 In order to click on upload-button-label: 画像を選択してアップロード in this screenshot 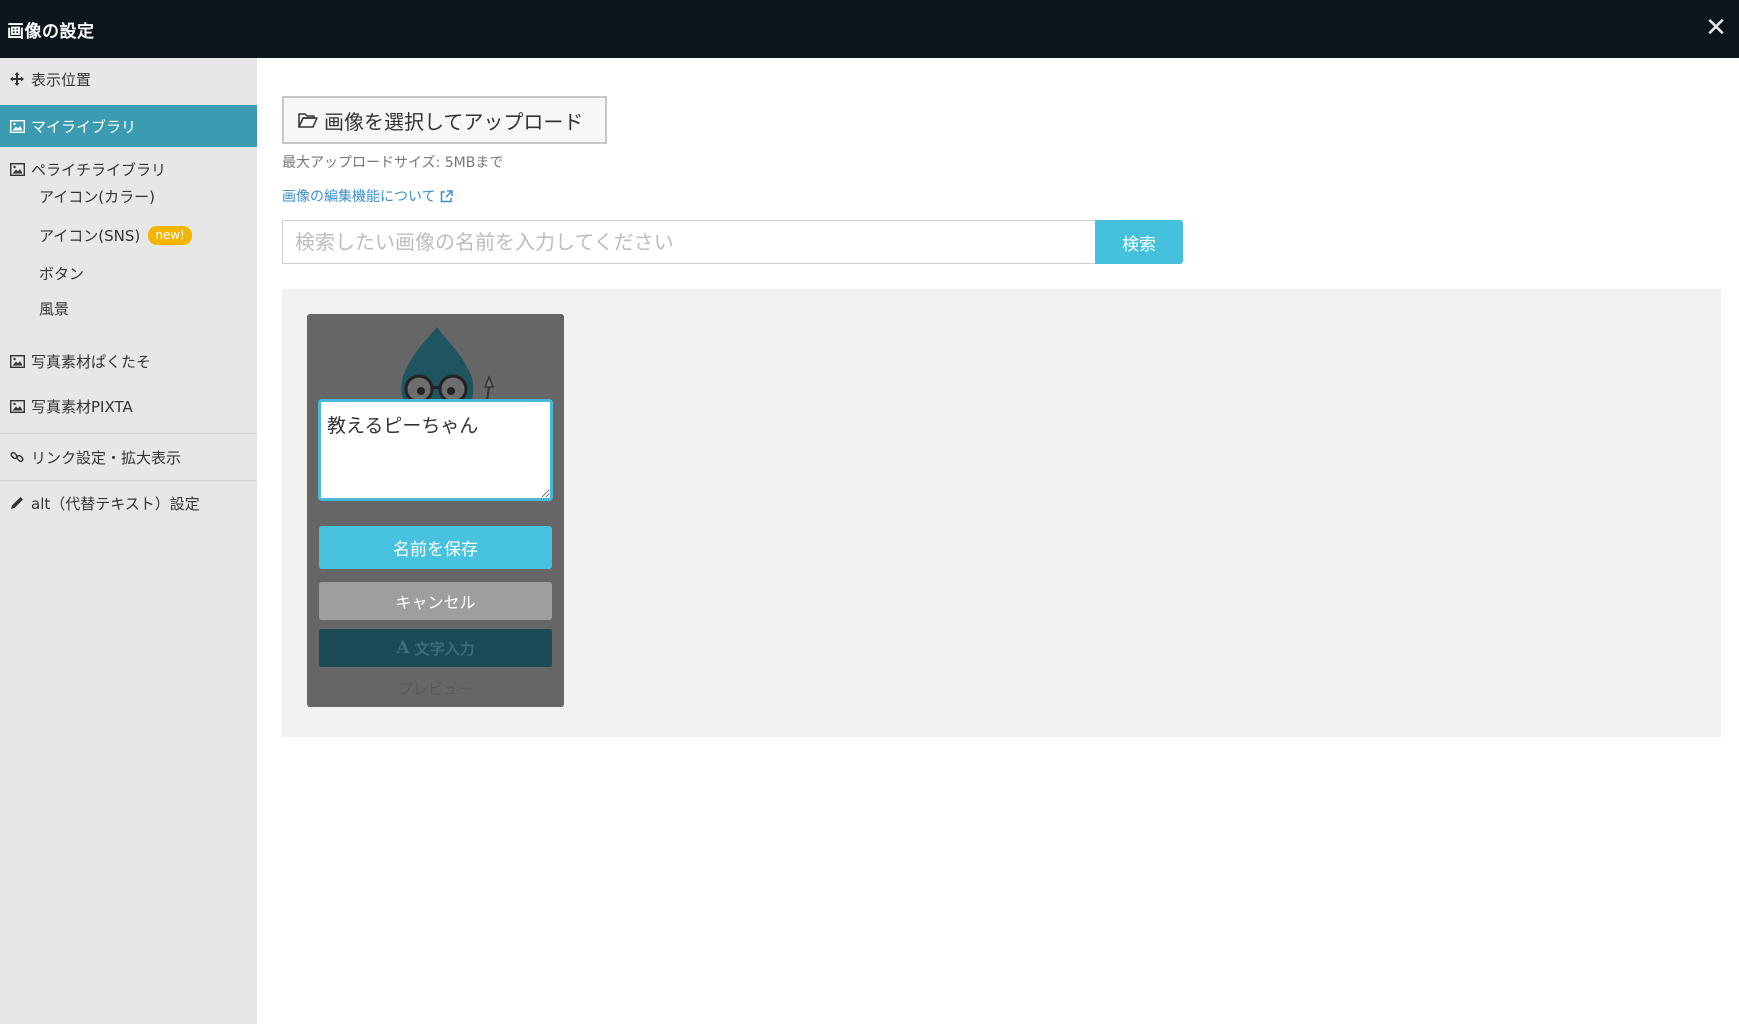, I will do `click(454, 121)`.